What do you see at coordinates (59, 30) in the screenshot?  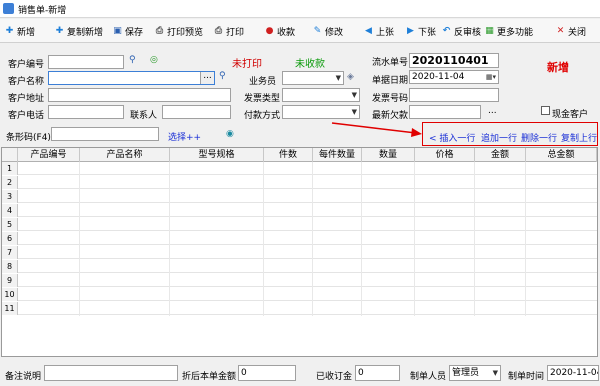 I see `copy-add-icon: ✚` at bounding box center [59, 30].